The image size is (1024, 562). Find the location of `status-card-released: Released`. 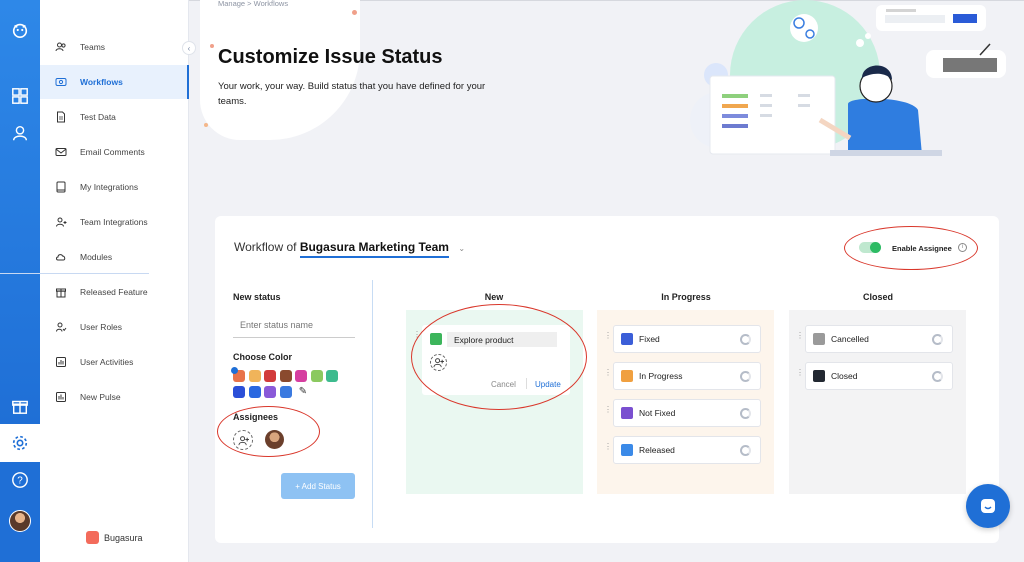

status-card-released: Released is located at coordinates (687, 450).